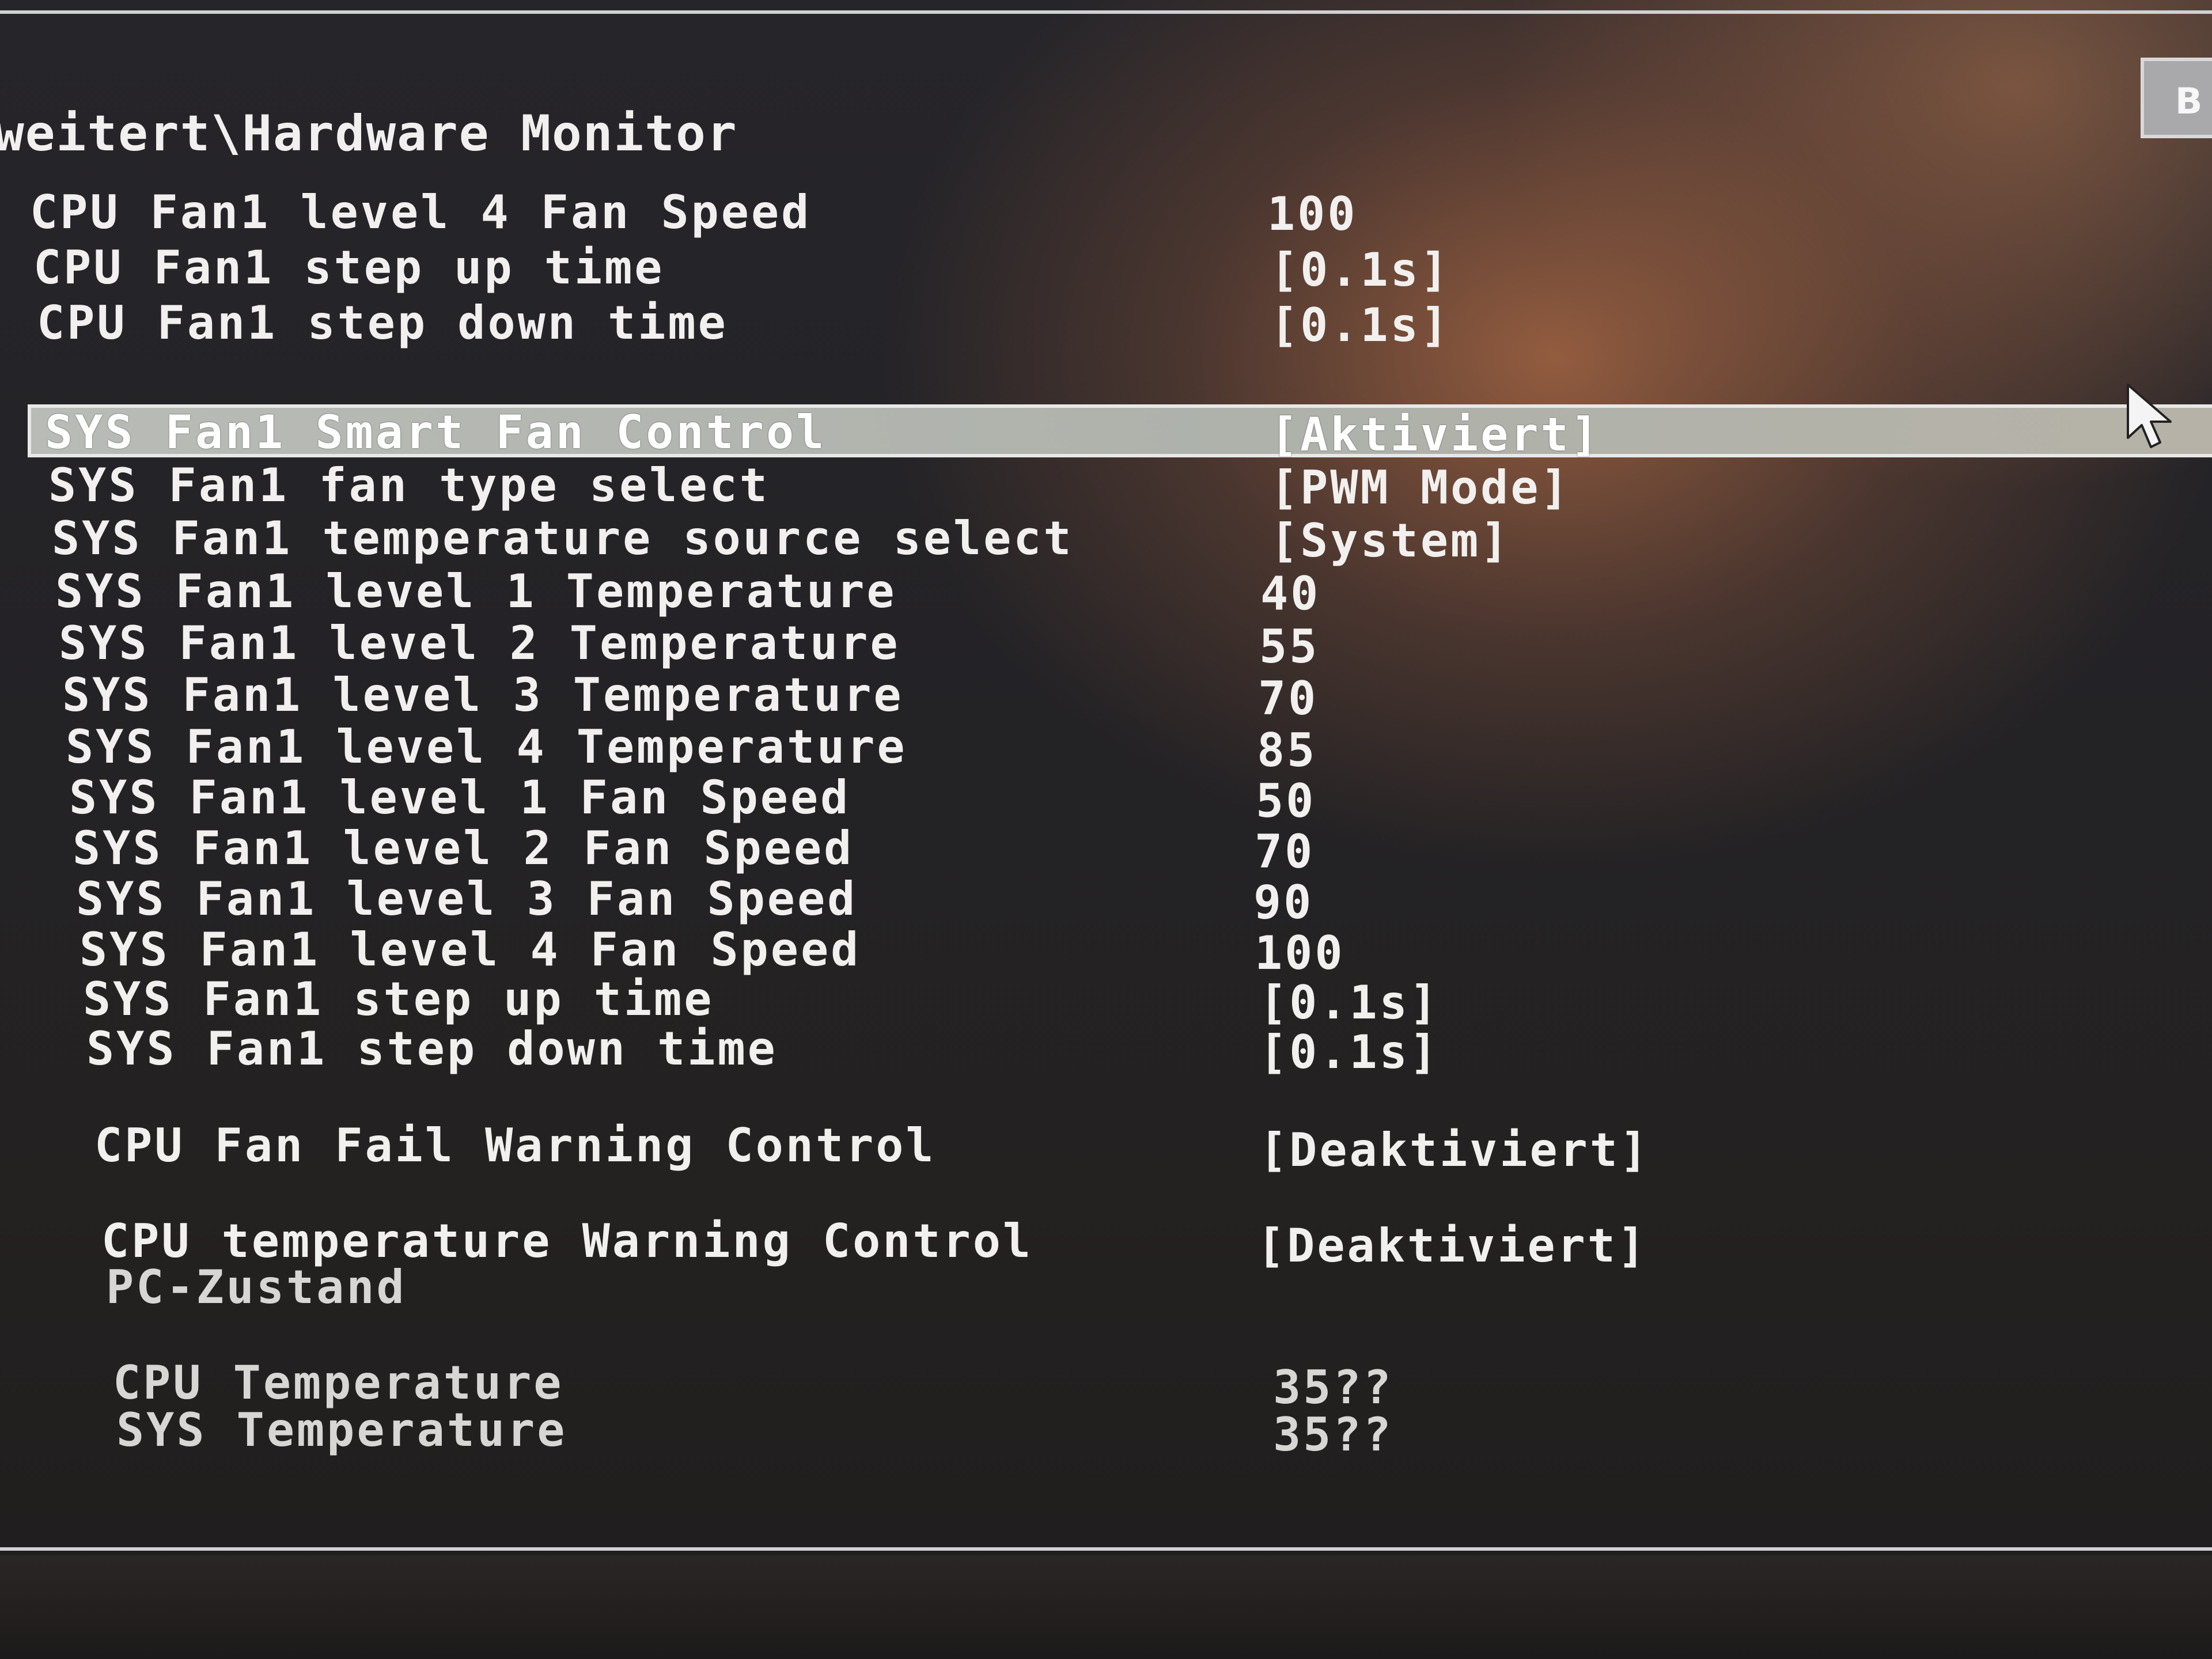 This screenshot has width=2212, height=1659. I want to click on sys-fan1-level3-temp-value: 70, so click(1288, 698).